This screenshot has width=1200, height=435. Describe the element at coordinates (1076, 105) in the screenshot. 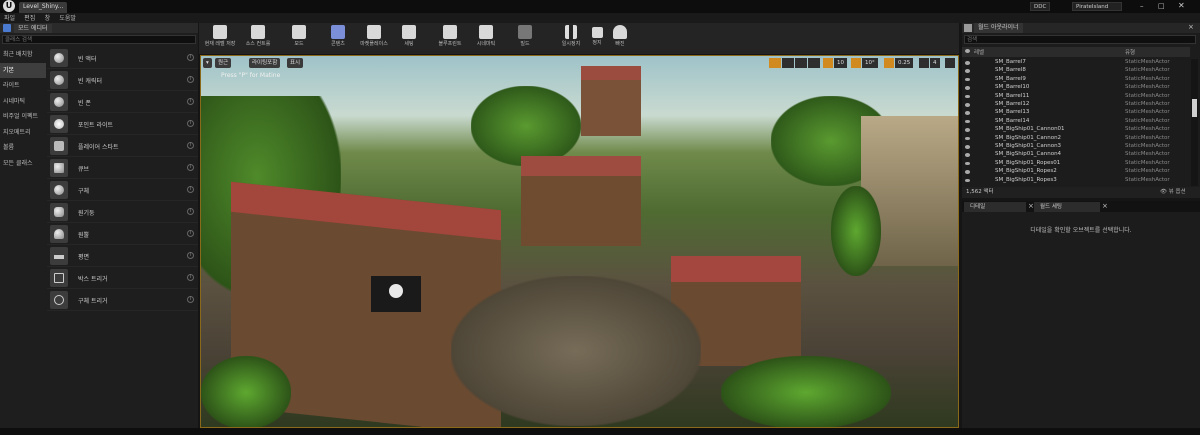

I see `outliner-row: SM_Barrel12 StaticMeshActor` at that location.